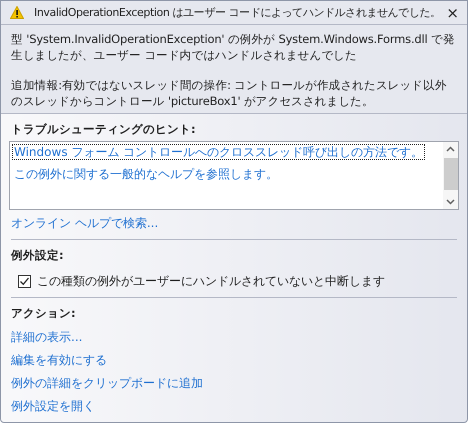 The height and width of the screenshot is (423, 468). What do you see at coordinates (59, 360) in the screenshot?
I see `action-link: 編集を有効にする` at bounding box center [59, 360].